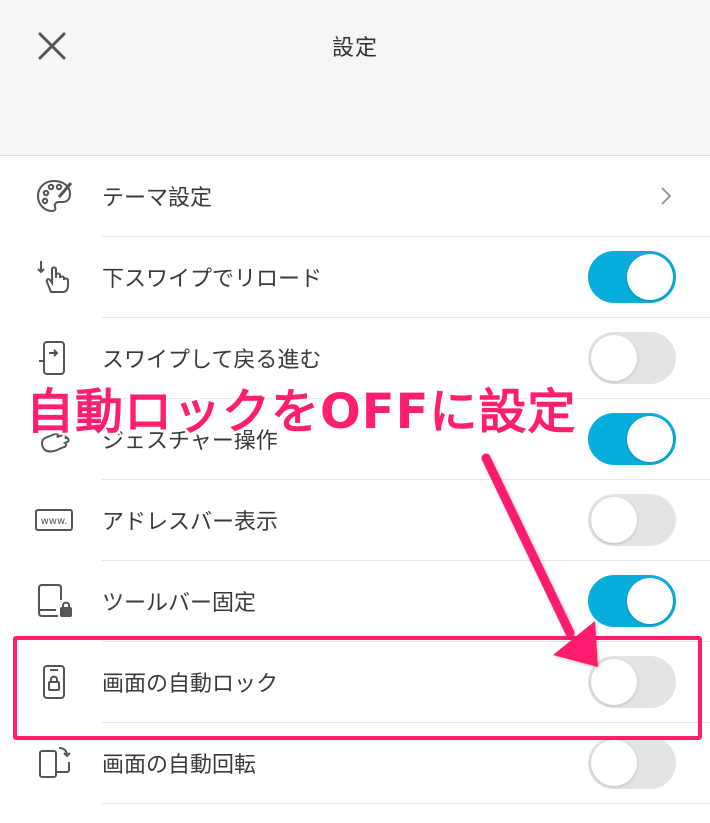 The image size is (710, 823). I want to click on swipe-down-hand-icon, so click(54, 277).